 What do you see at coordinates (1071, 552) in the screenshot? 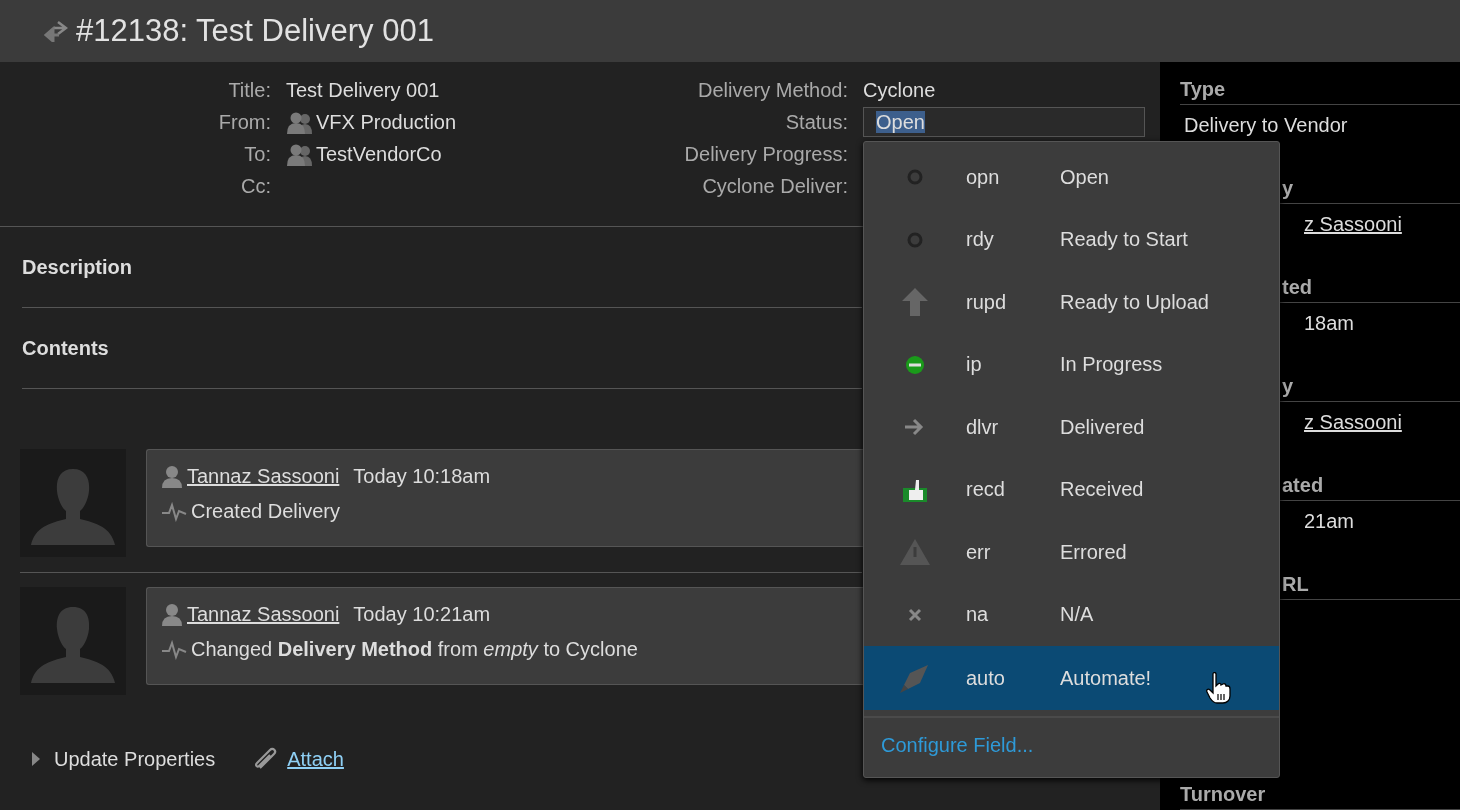
I see `menu-item: err Errored` at bounding box center [1071, 552].